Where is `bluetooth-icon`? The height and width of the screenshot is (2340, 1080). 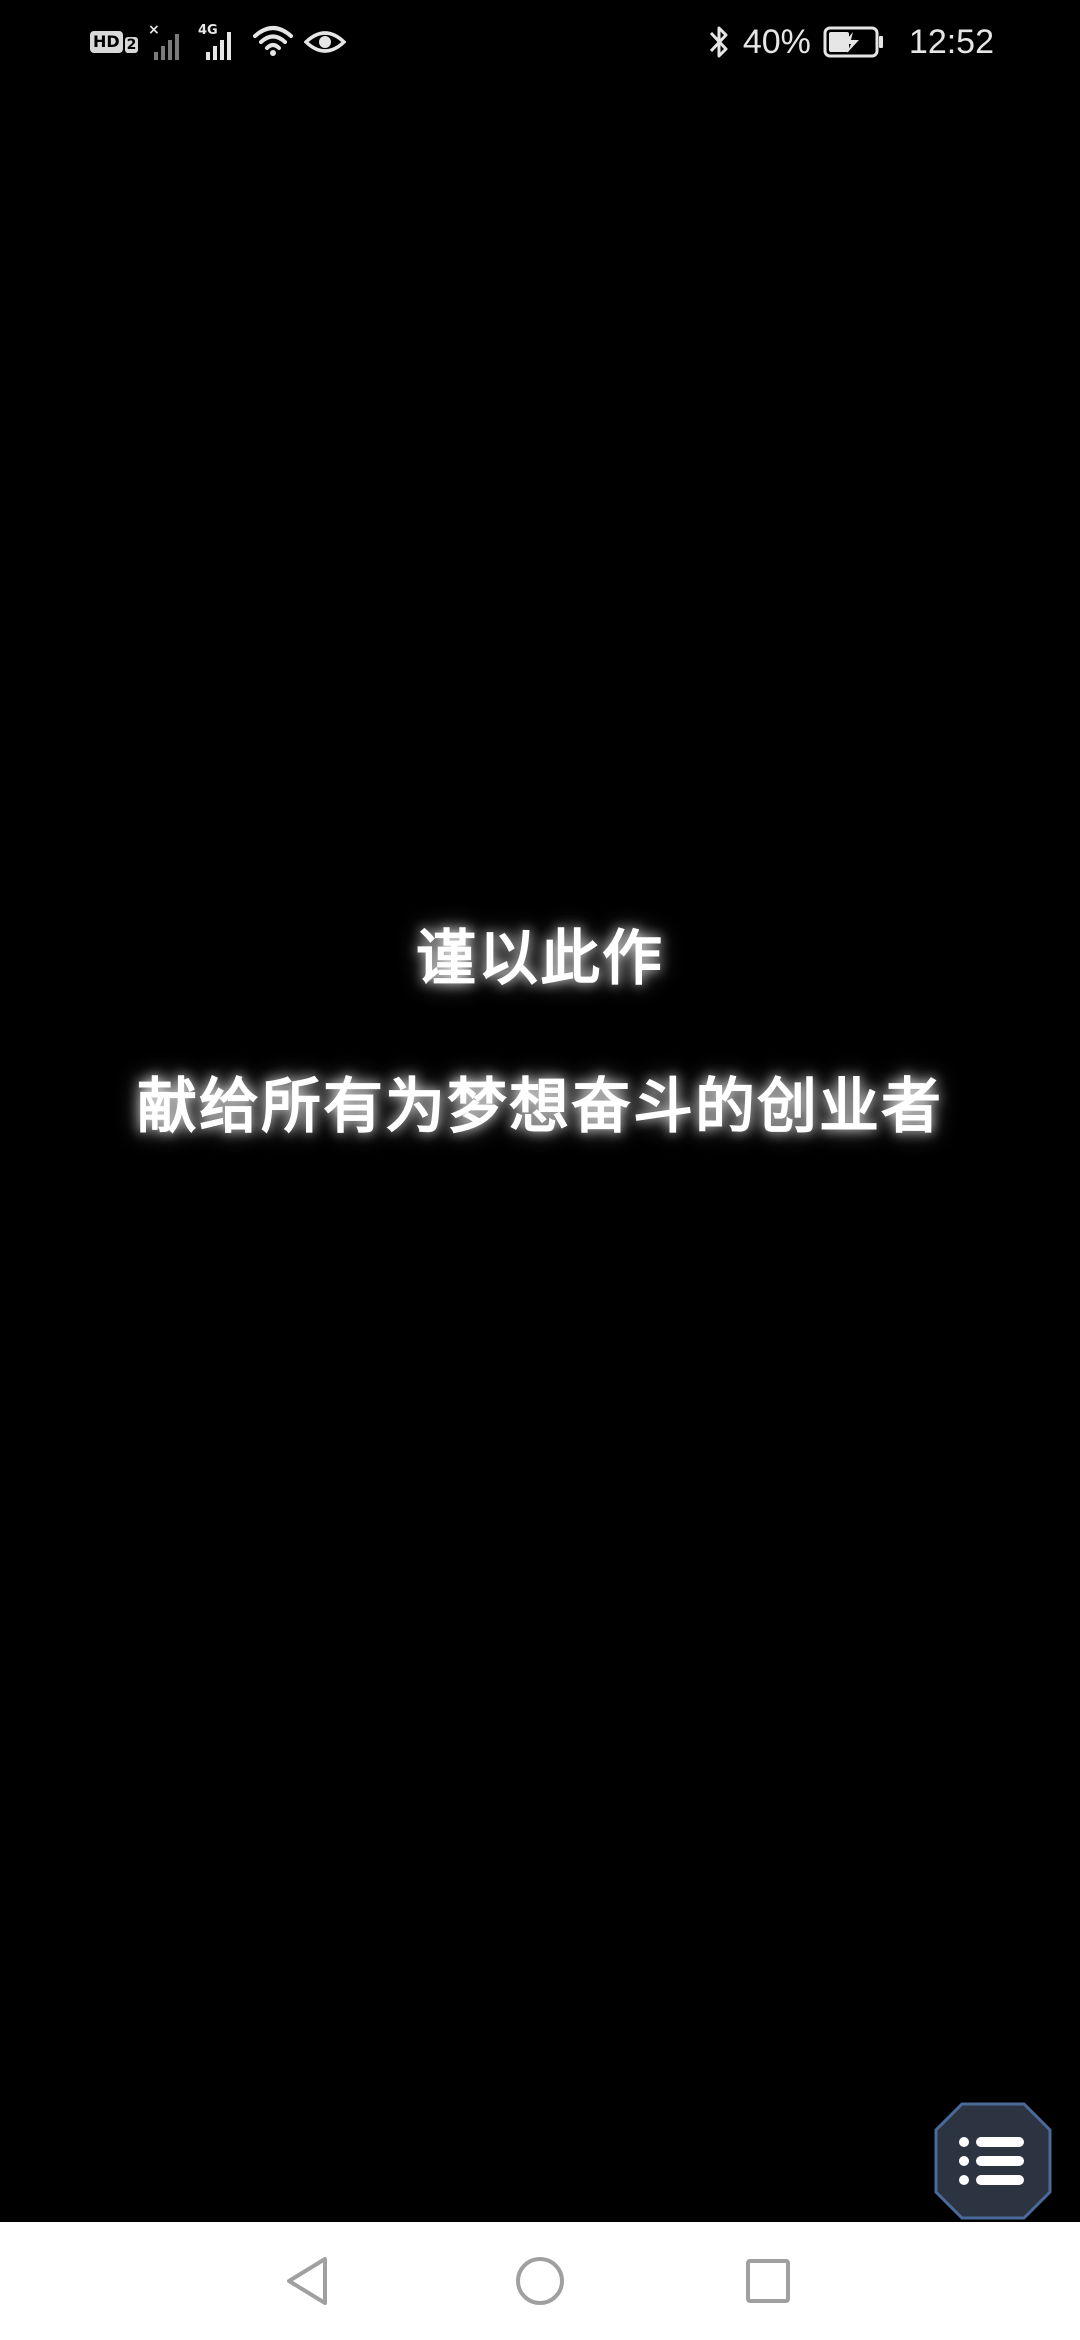
bluetooth-icon is located at coordinates (719, 42).